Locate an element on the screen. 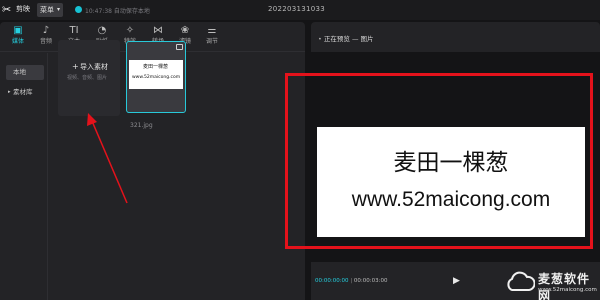 This screenshot has width=600, height=300. filter-icon: ❀ is located at coordinates (185, 30).